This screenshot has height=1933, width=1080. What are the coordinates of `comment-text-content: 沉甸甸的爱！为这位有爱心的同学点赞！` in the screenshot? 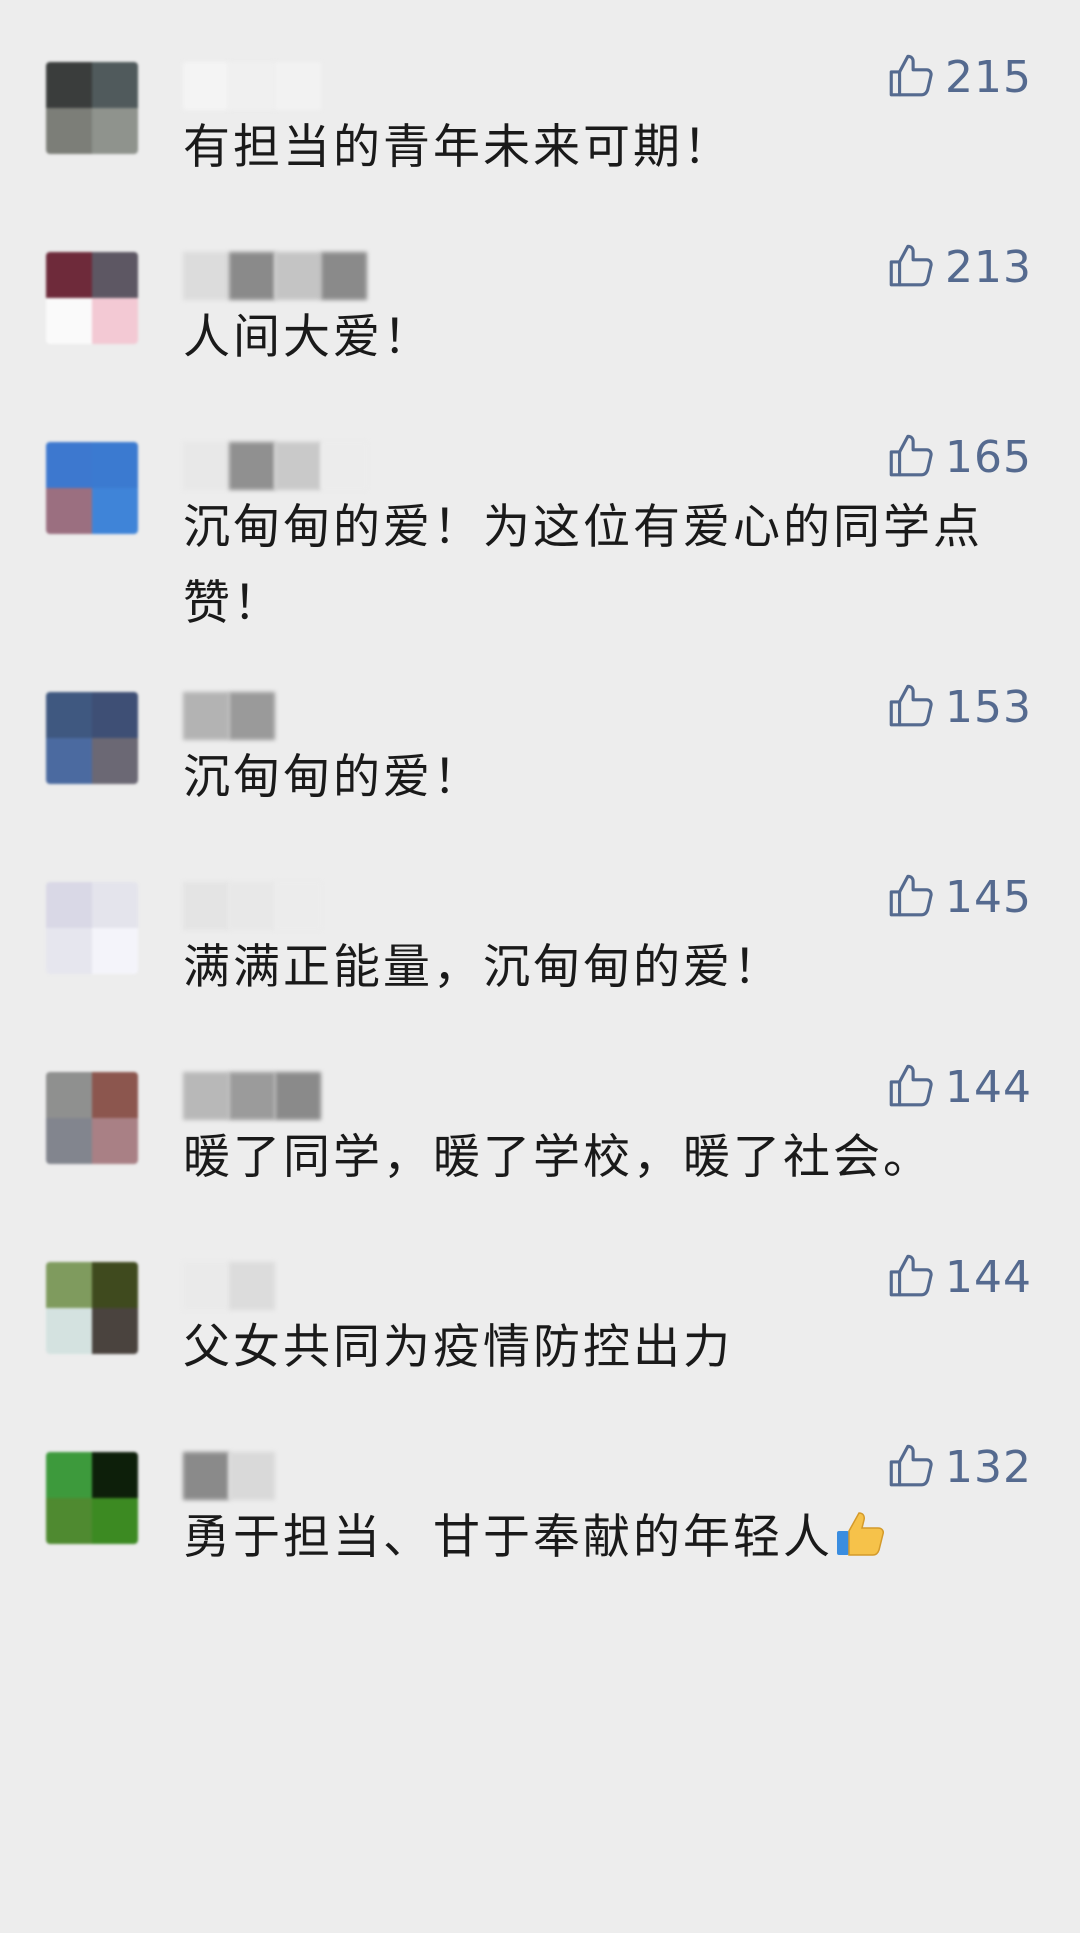 It's located at (583, 565).